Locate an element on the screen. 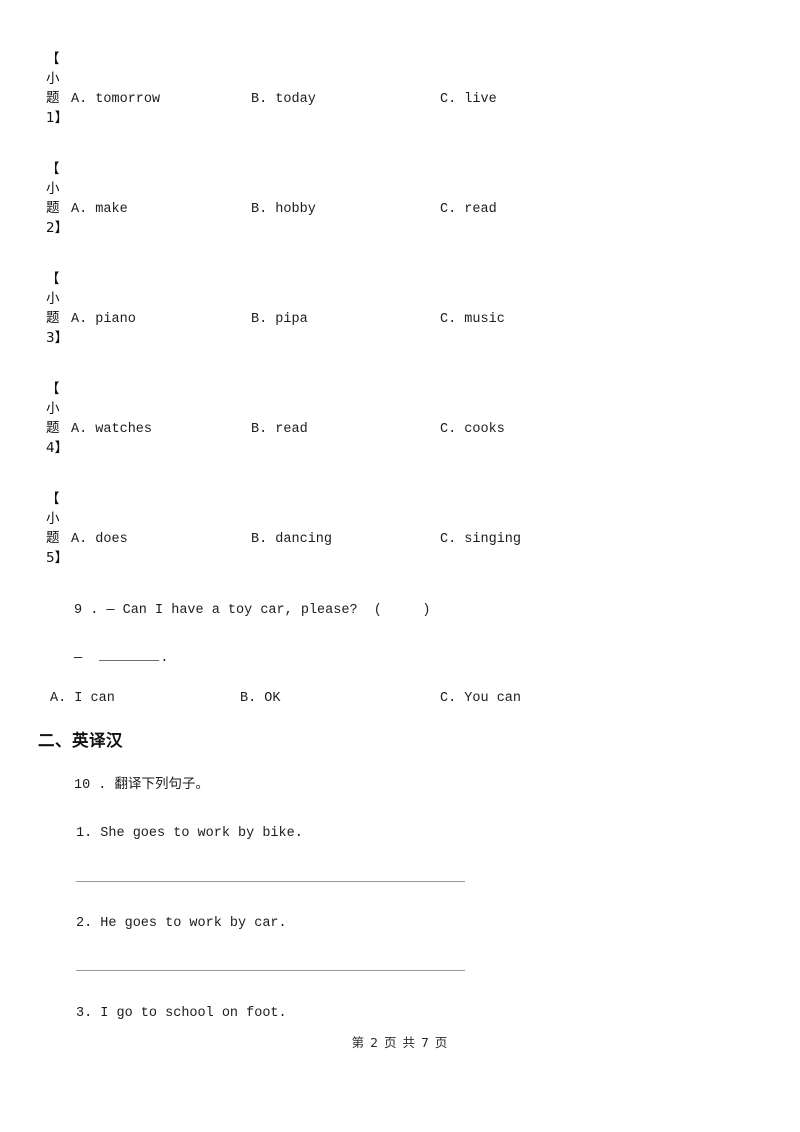 The width and height of the screenshot is (800, 1132). sub-question-block-4: 【 小 题 4】 A. watches B. read C. cooks is located at coordinates (400, 435).